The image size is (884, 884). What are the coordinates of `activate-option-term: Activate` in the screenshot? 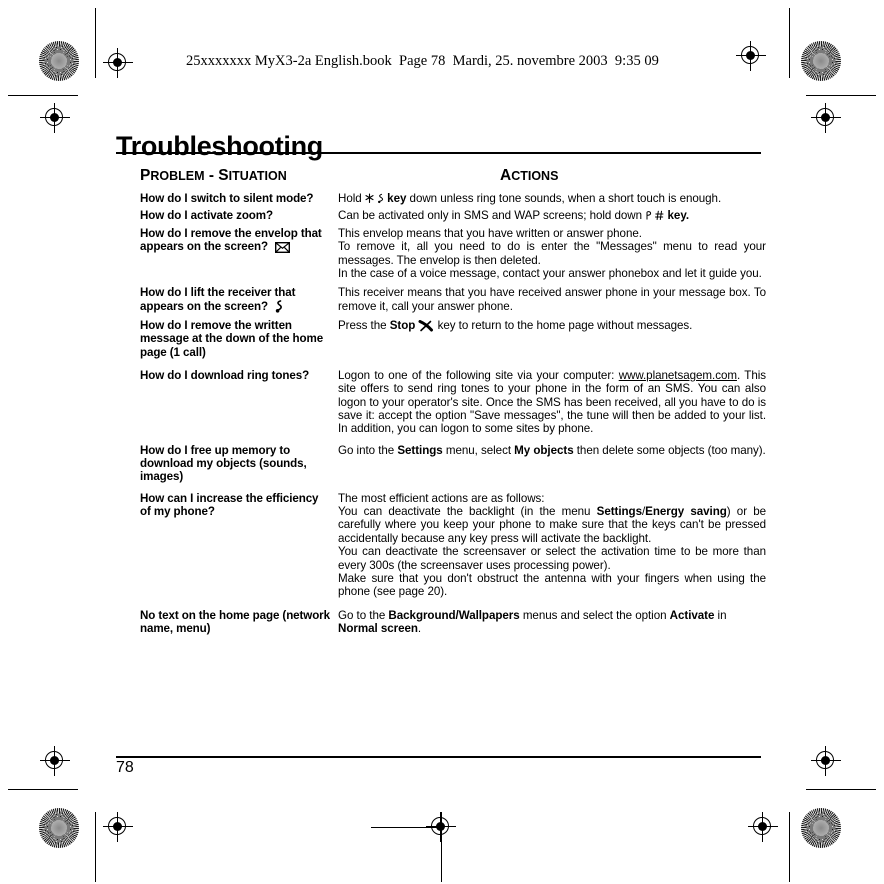 It's located at (692, 615).